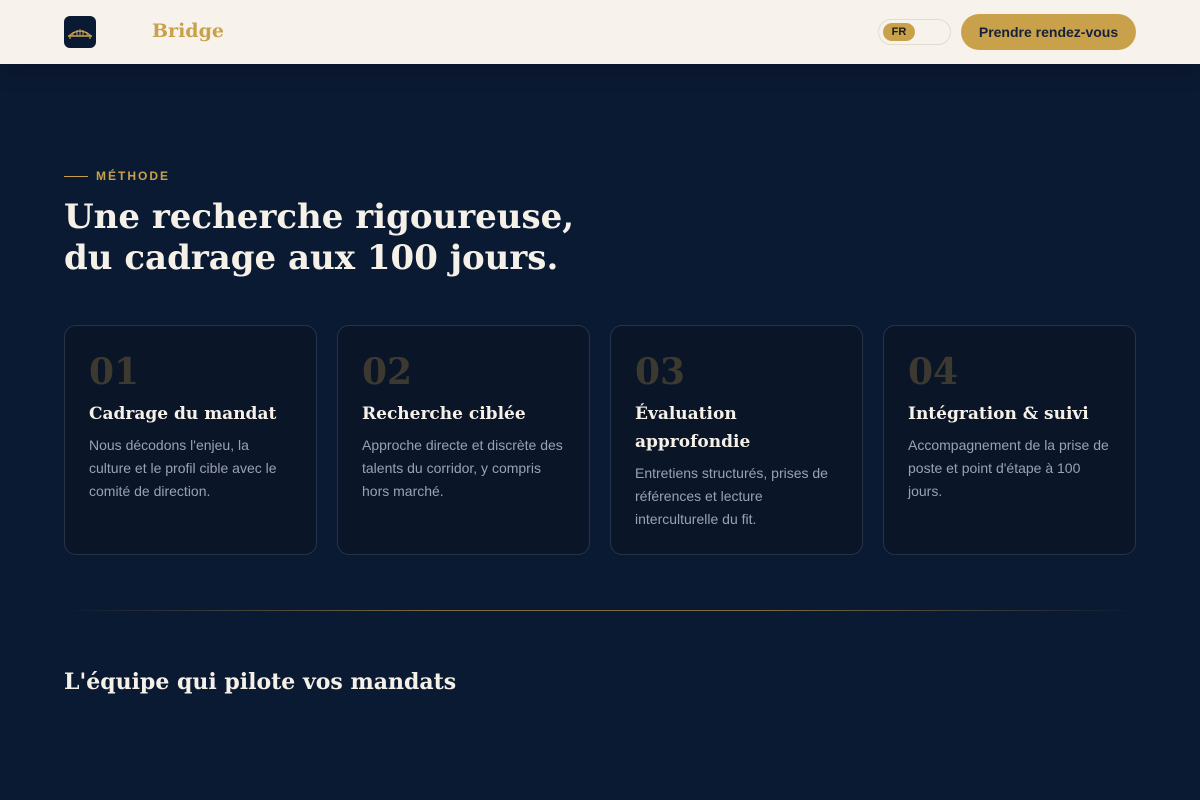 This screenshot has width=1200, height=800. I want to click on section-title-line1: Une recherche rigoureuse,, so click(319, 217).